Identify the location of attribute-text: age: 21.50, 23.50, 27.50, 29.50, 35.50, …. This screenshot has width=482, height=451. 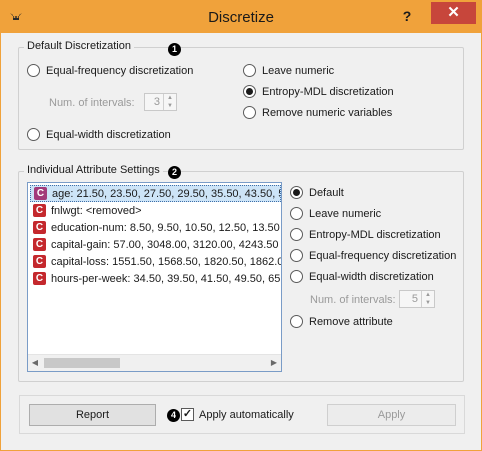
(166, 193).